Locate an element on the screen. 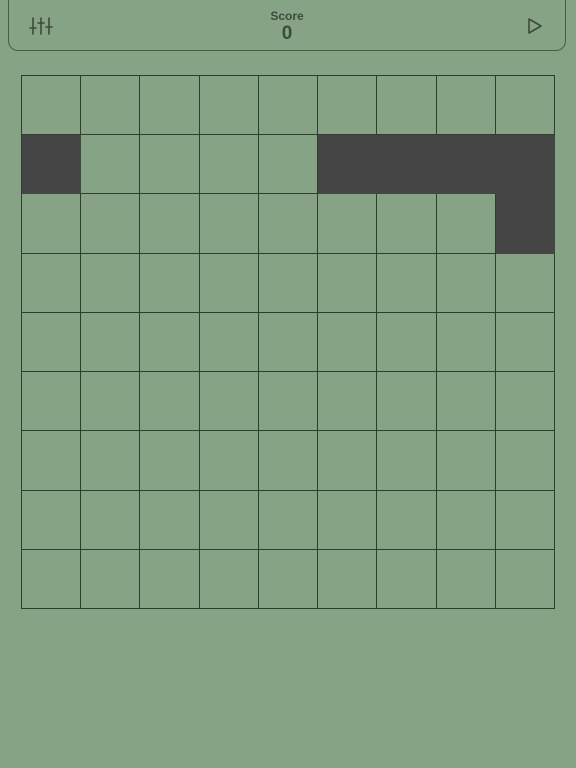 Image resolution: width=576 pixels, height=768 pixels. score-display: Score 0 is located at coordinates (287, 27).